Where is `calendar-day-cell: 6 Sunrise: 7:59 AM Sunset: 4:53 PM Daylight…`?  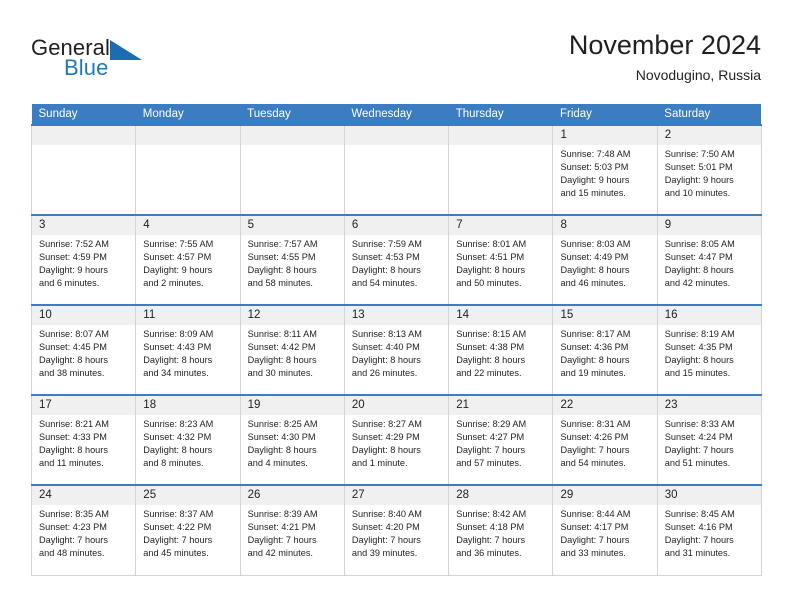 calendar-day-cell: 6 Sunrise: 7:59 AM Sunset: 4:53 PM Daylight… is located at coordinates (396, 259).